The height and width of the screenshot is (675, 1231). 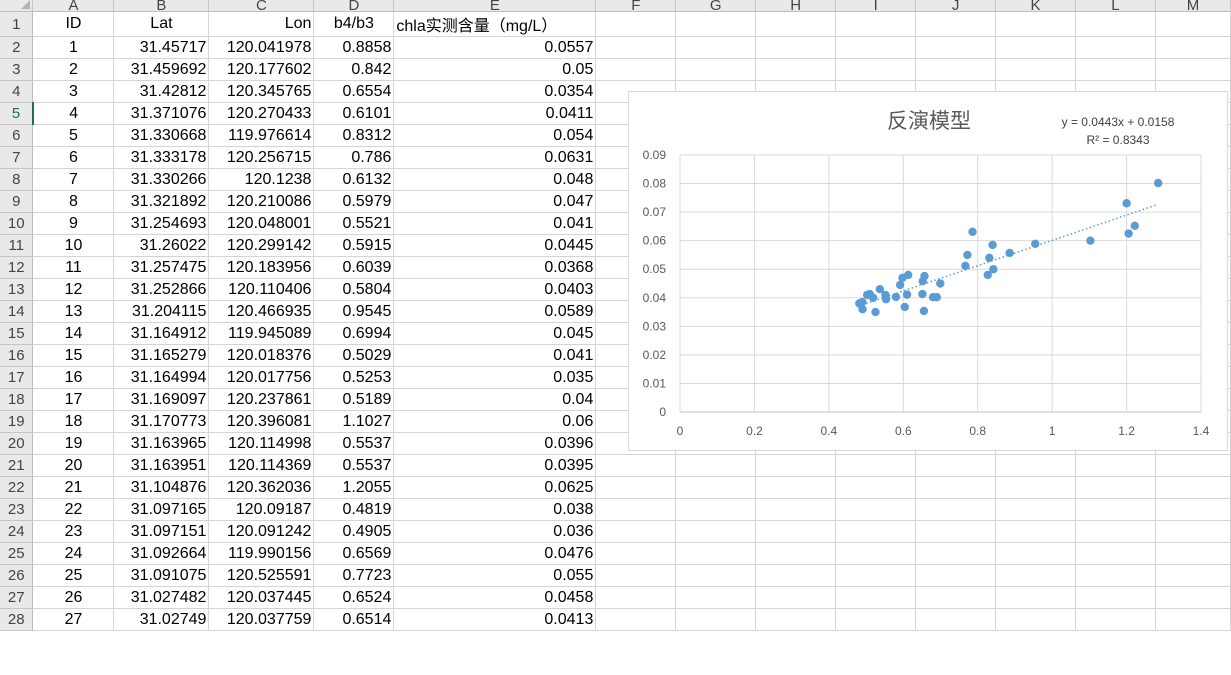 I want to click on cell: 0.5915, so click(x=354, y=245).